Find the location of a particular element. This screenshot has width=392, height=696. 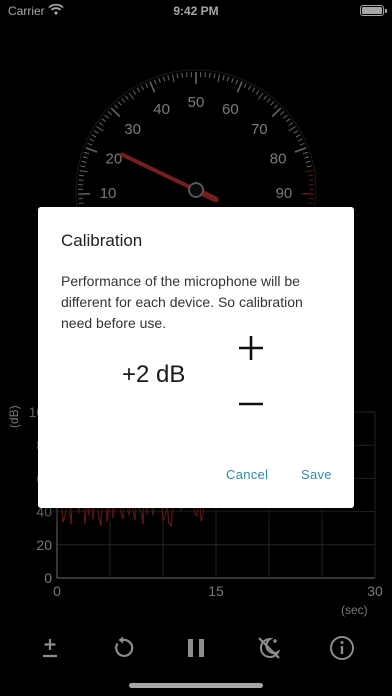

increase-button is located at coordinates (251, 348).